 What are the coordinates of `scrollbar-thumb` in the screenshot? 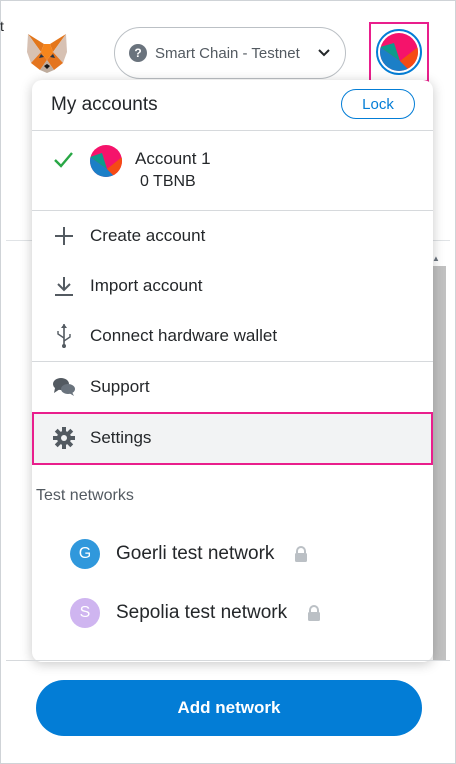 It's located at (439, 463).